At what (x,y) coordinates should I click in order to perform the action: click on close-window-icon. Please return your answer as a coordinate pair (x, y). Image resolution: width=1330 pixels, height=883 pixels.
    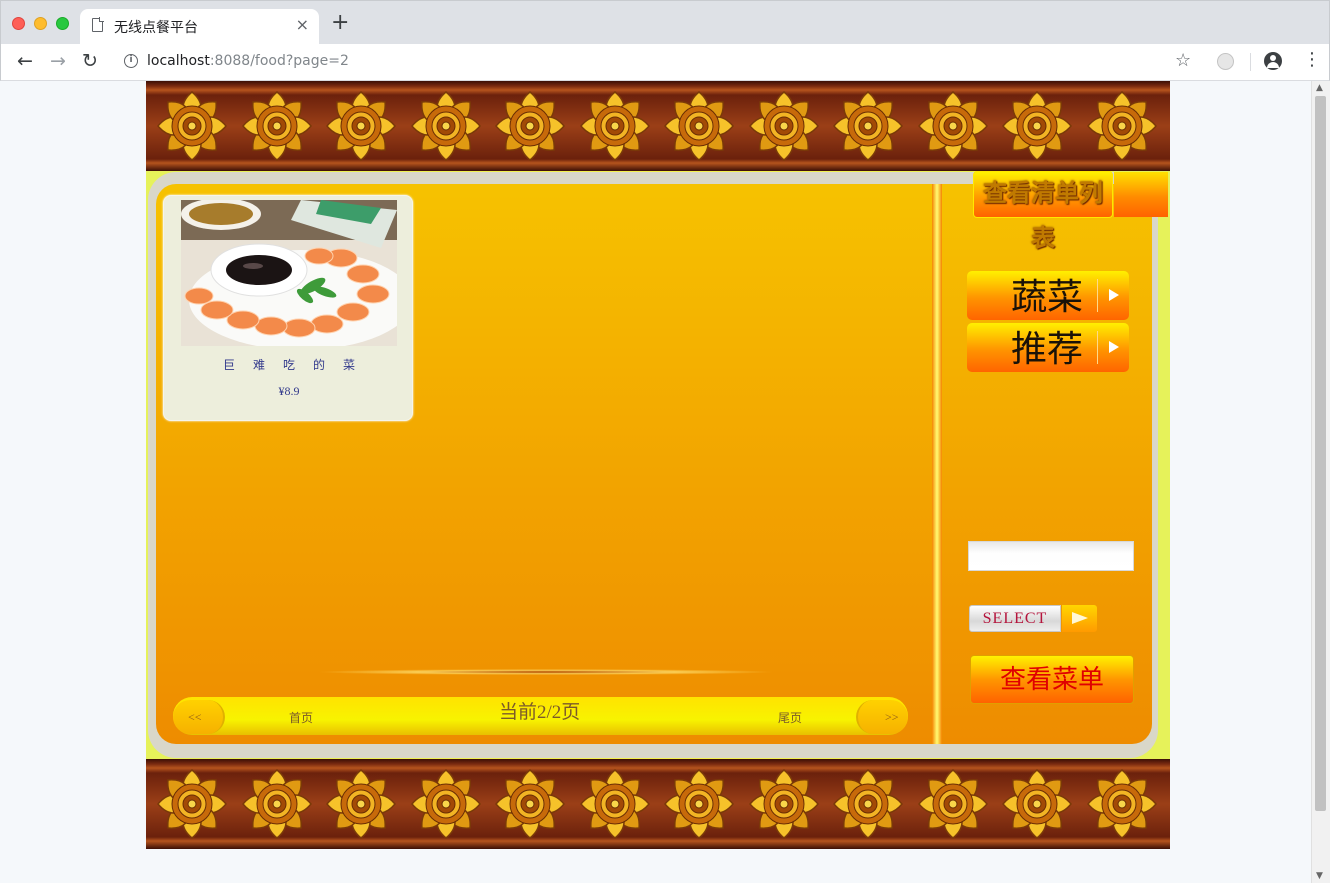
    Looking at the image, I should click on (18, 23).